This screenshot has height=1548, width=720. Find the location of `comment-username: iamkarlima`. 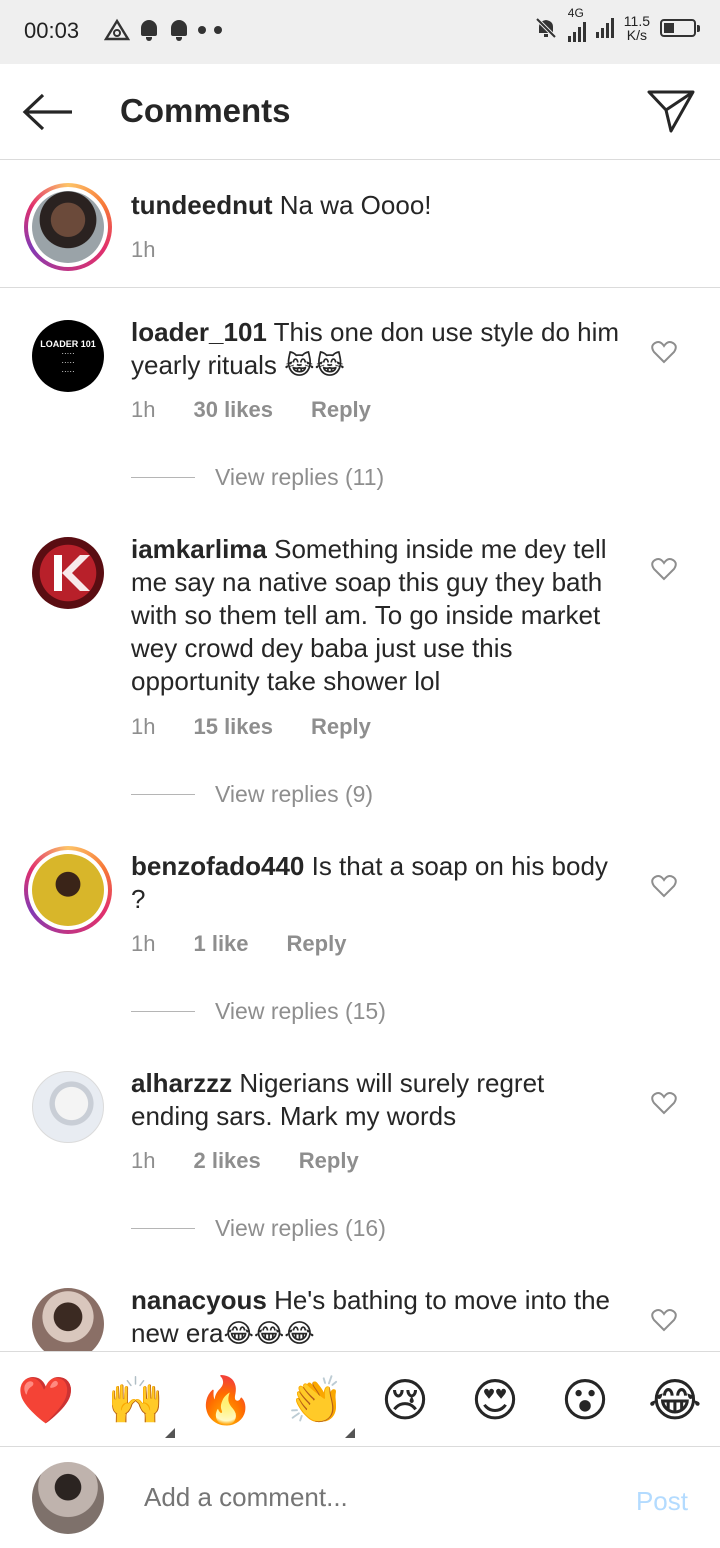

comment-username: iamkarlima is located at coordinates (199, 549).